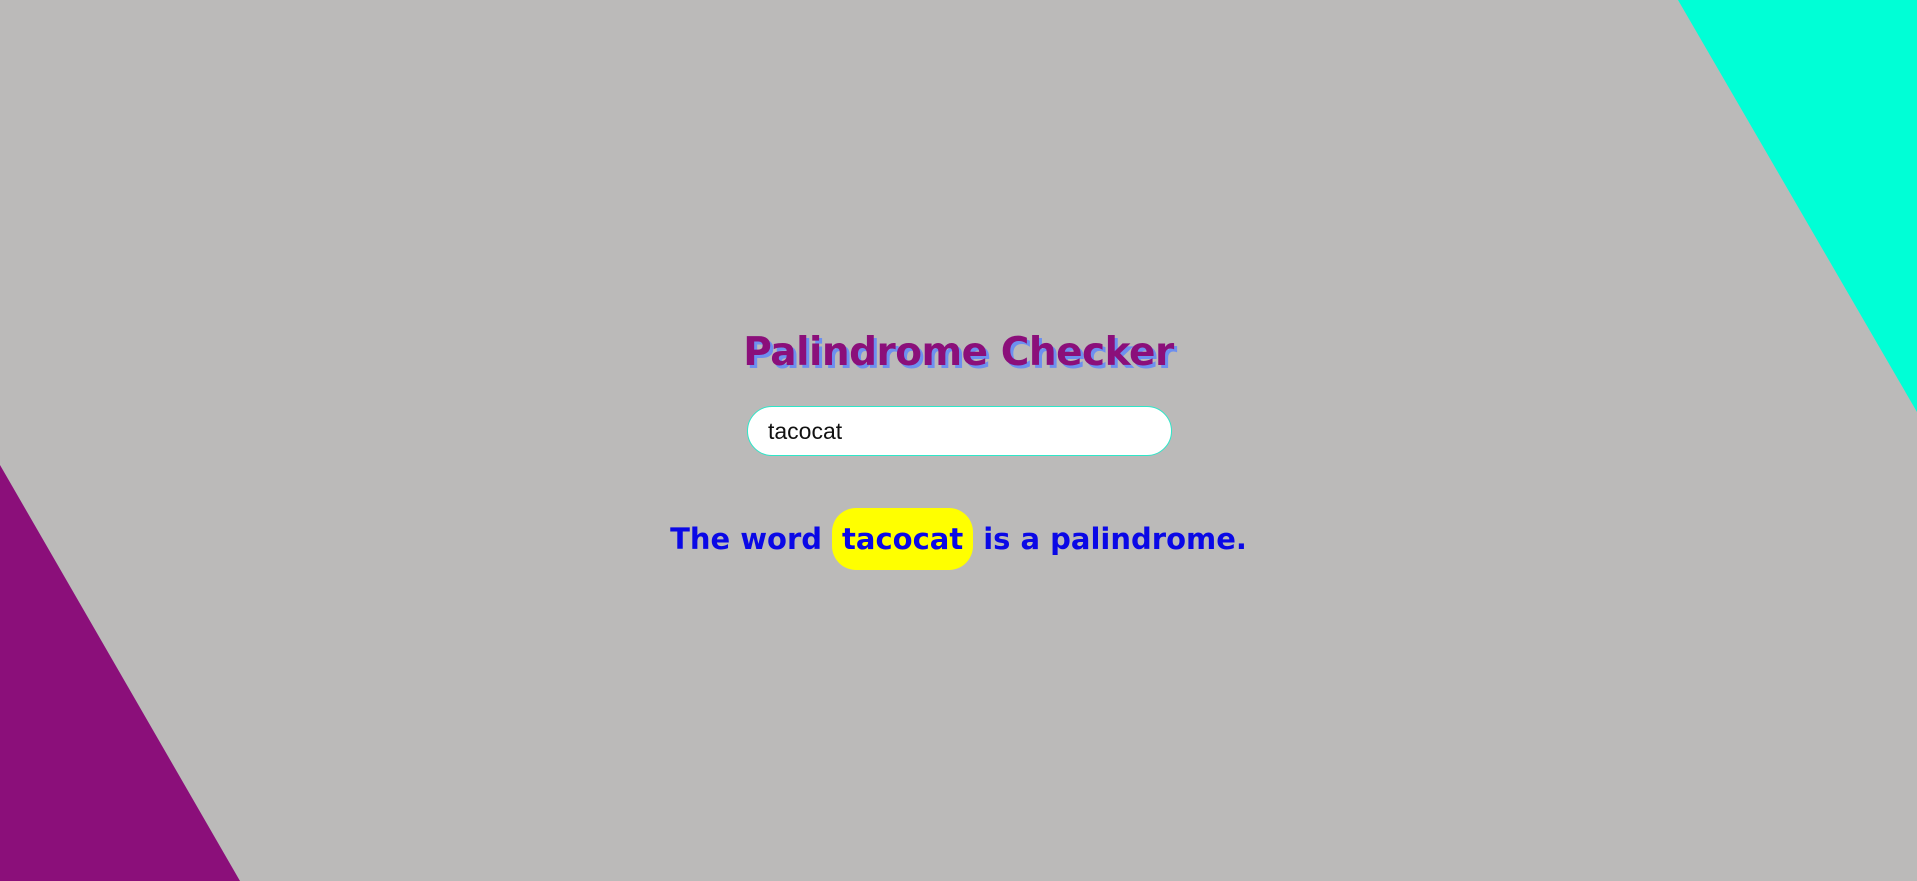  What do you see at coordinates (903, 539) in the screenshot?
I see `result-word-highlight: tacocat` at bounding box center [903, 539].